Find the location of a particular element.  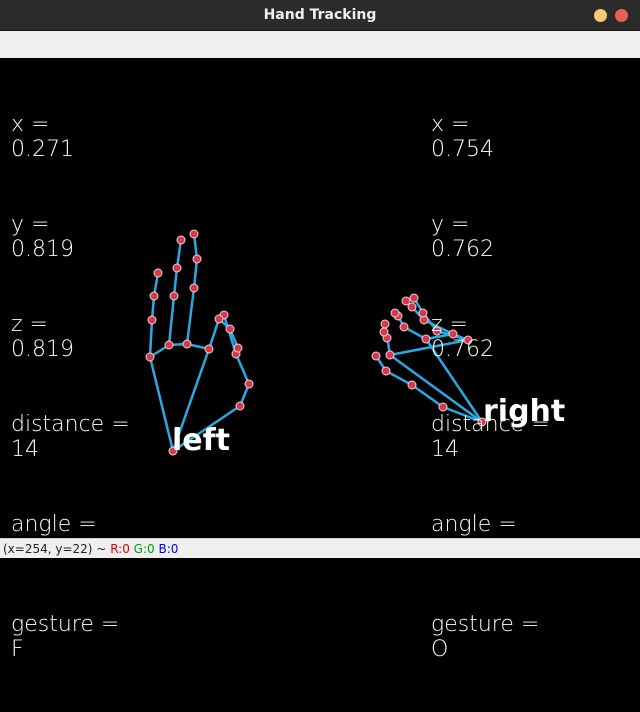

right-y-readout: y0.762 is located at coordinates (494, 237).